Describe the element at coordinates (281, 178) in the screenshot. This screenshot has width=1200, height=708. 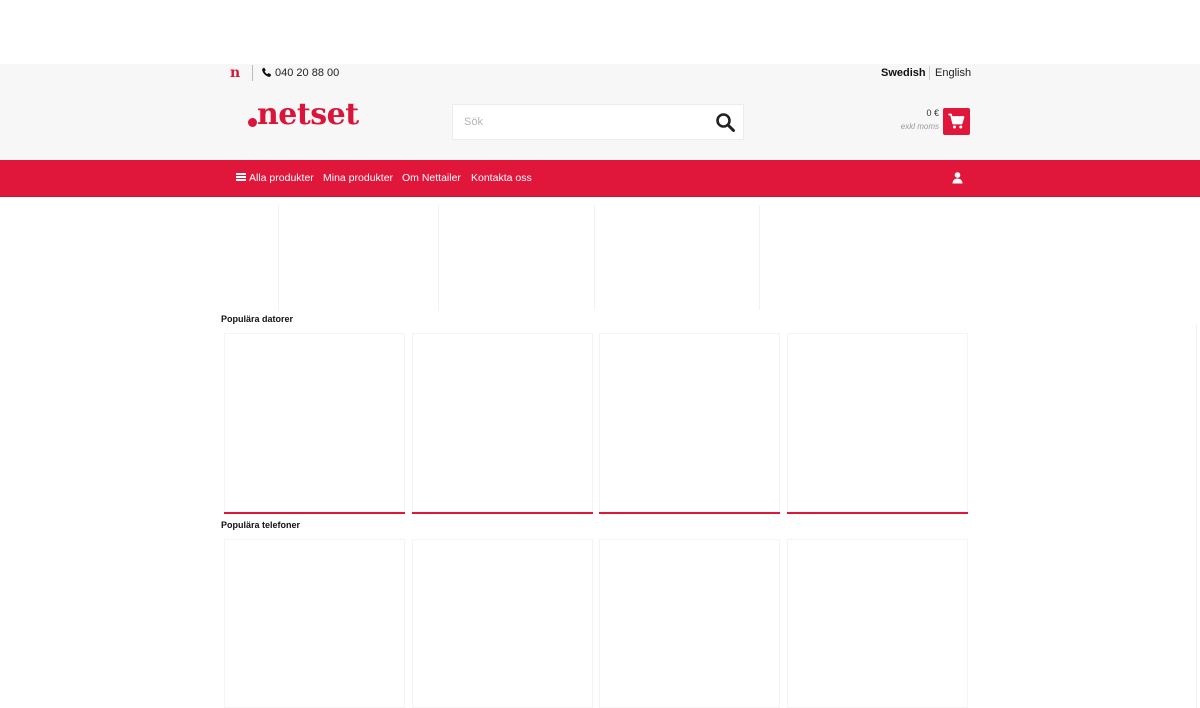
I see `nav-label: Alla produkter` at that location.